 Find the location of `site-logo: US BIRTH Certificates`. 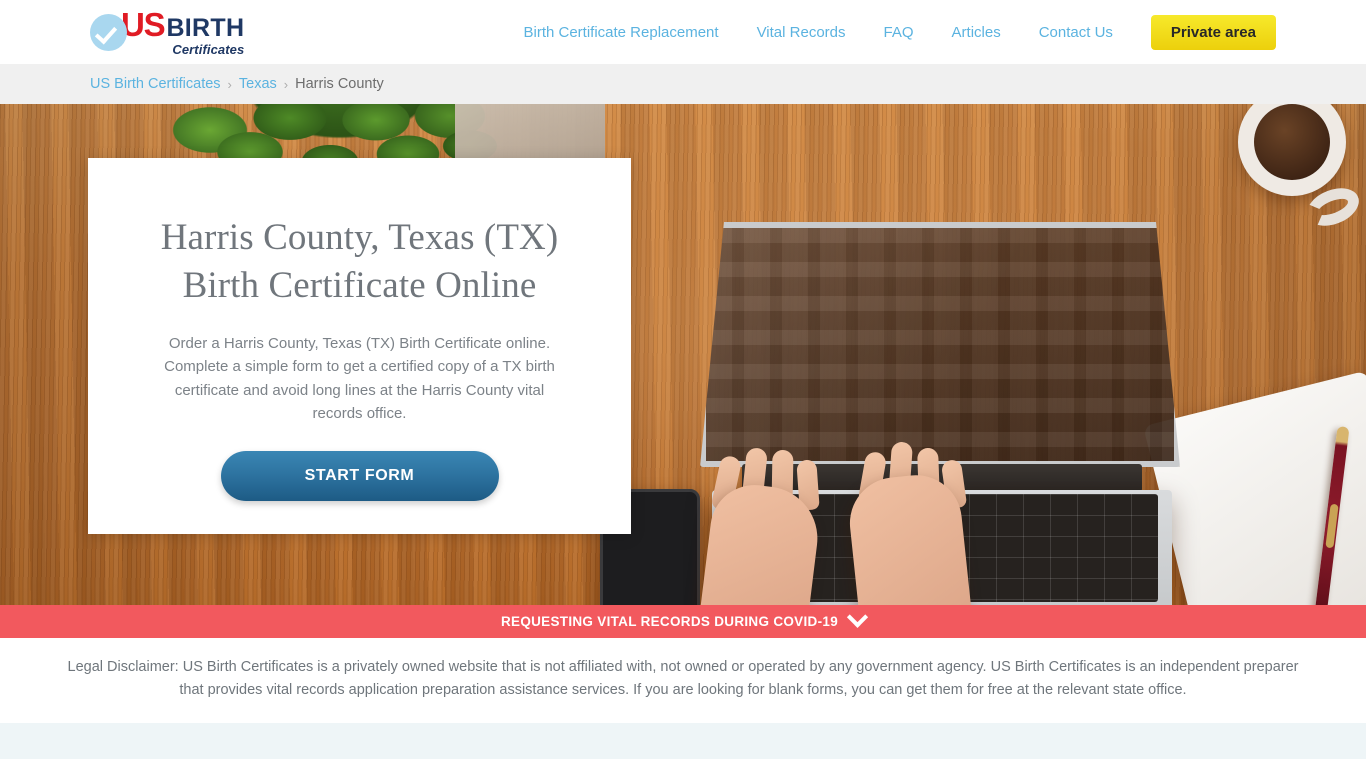

site-logo: US BIRTH Certificates is located at coordinates (167, 32).